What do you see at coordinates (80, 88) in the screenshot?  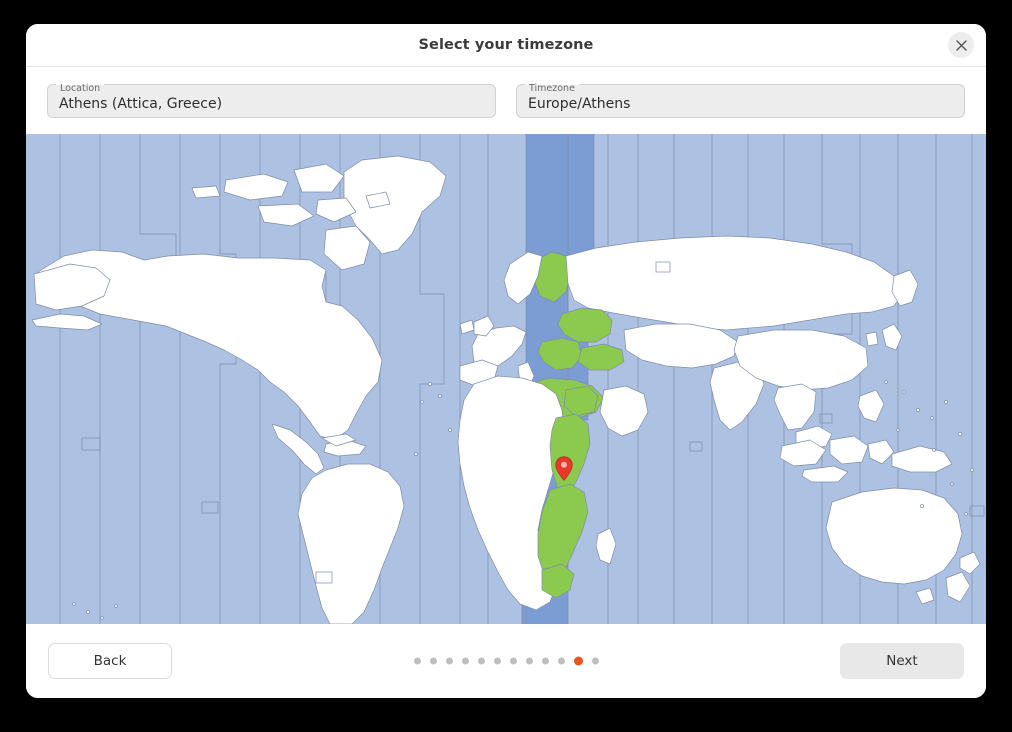 I see `location-field-label: Location` at bounding box center [80, 88].